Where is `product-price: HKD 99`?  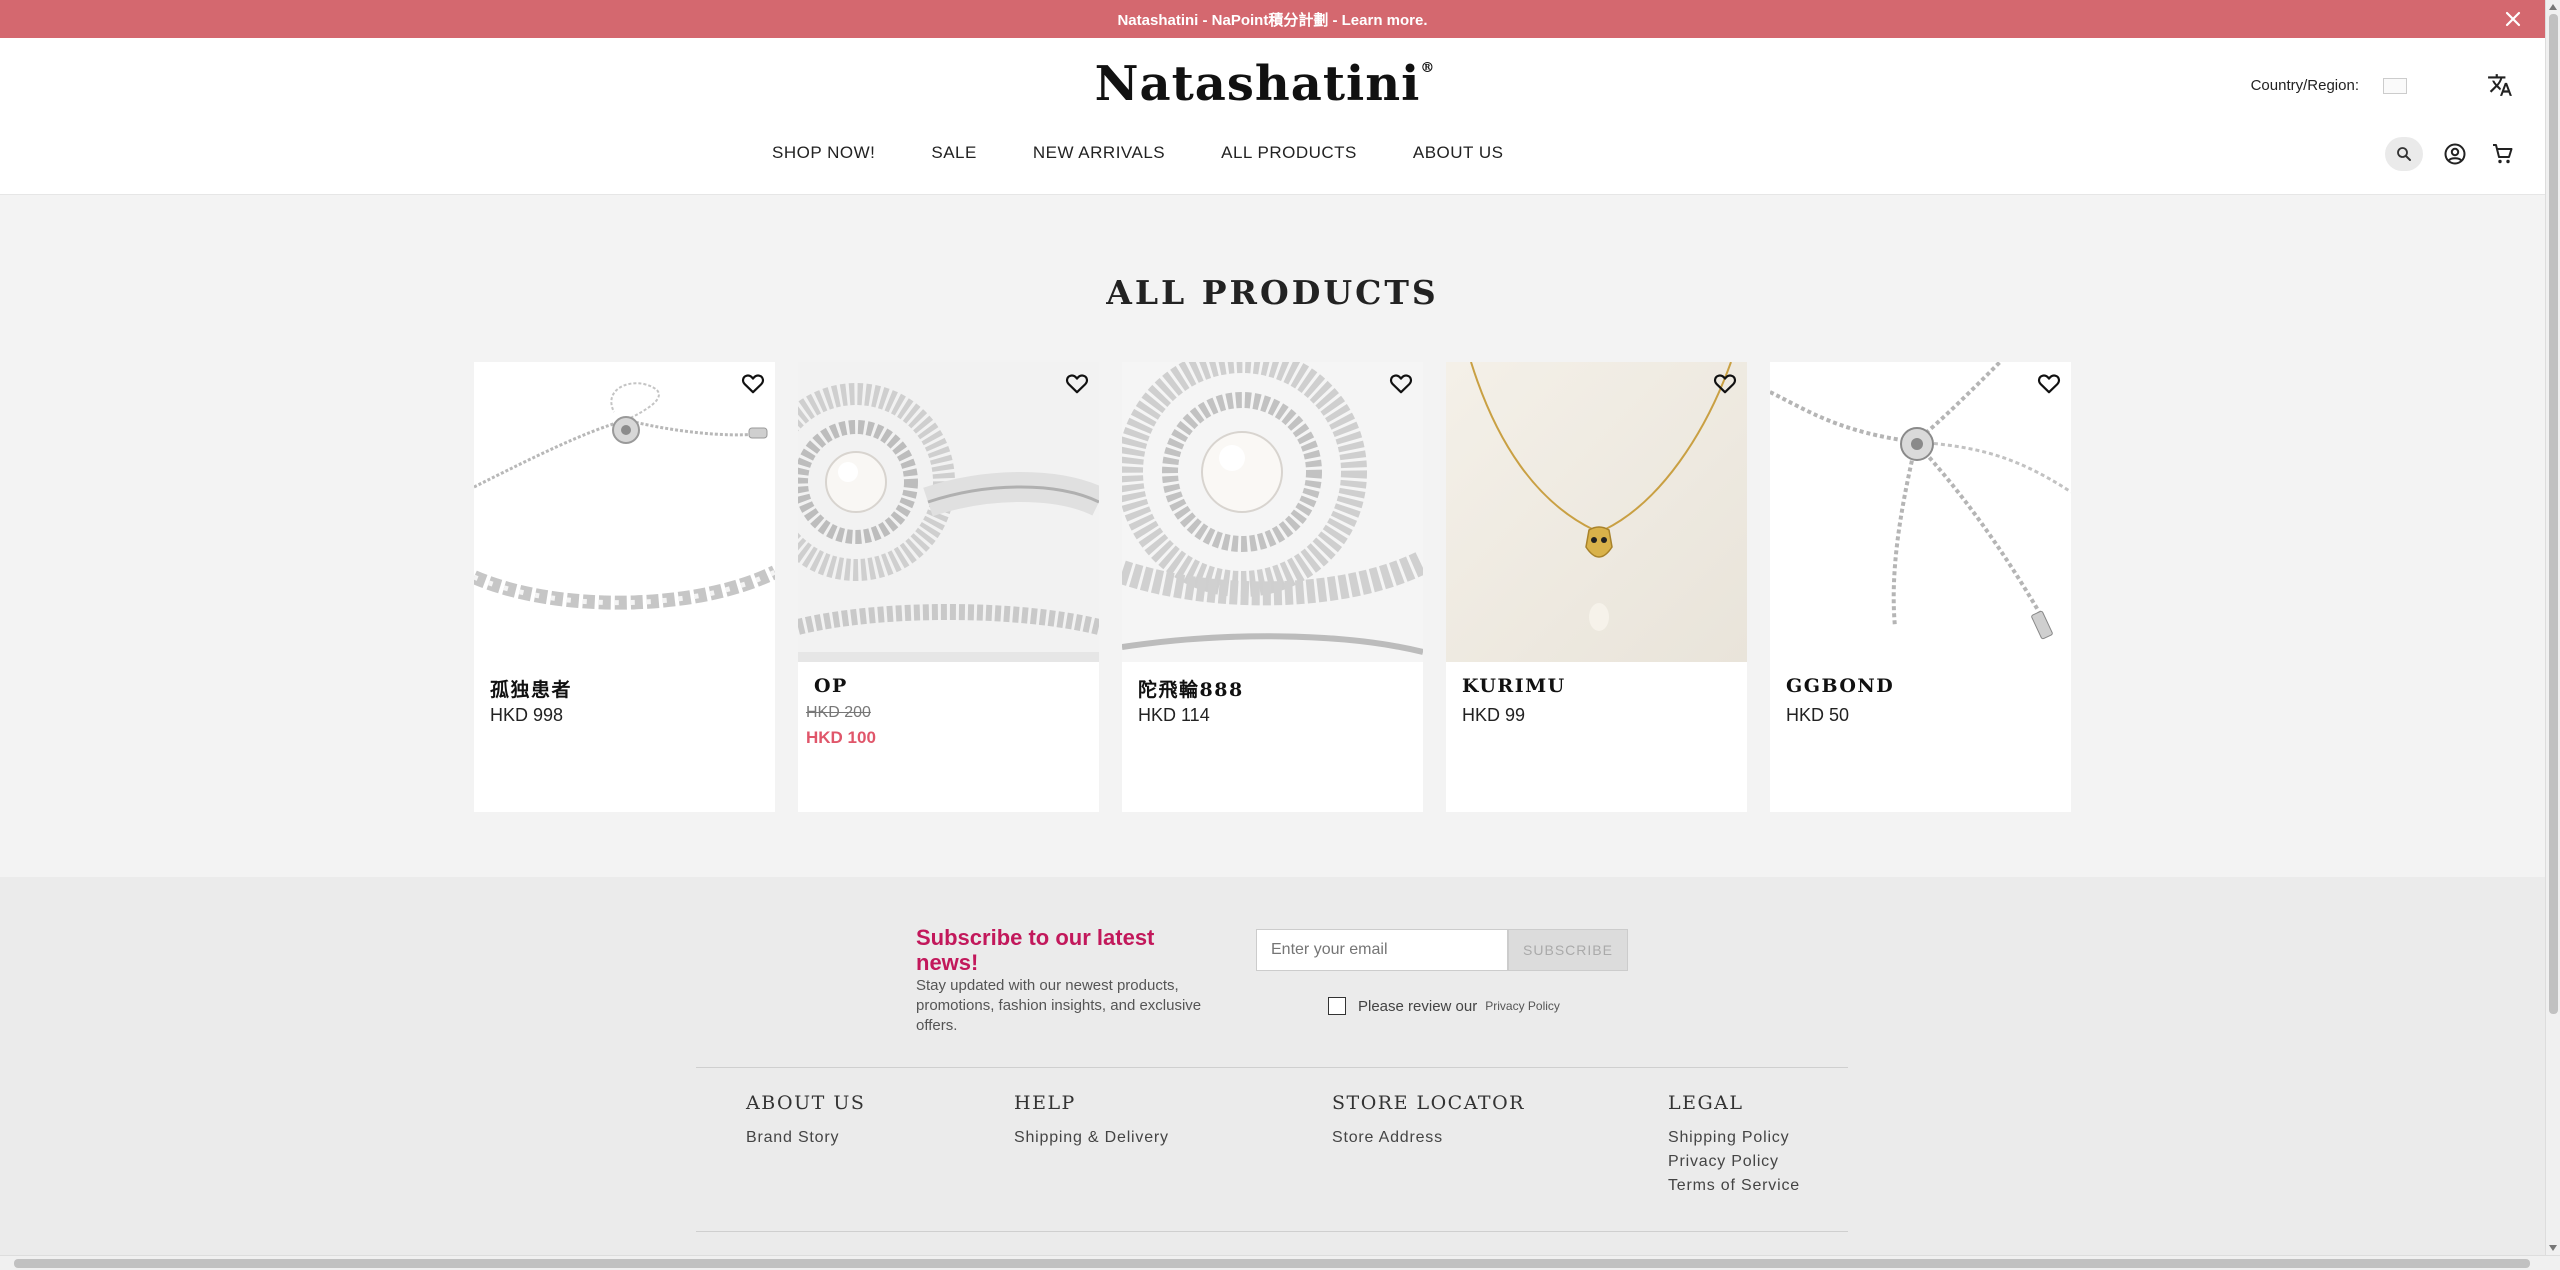 product-price: HKD 99 is located at coordinates (1494, 715).